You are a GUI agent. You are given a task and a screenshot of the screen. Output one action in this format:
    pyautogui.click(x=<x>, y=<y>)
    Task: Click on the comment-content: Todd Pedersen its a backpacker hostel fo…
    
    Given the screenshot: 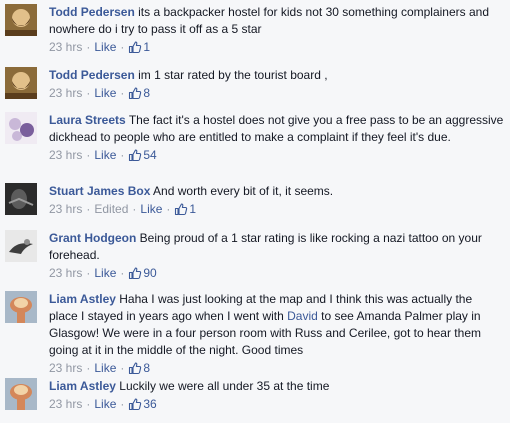 What is the action you would take?
    pyautogui.click(x=276, y=21)
    